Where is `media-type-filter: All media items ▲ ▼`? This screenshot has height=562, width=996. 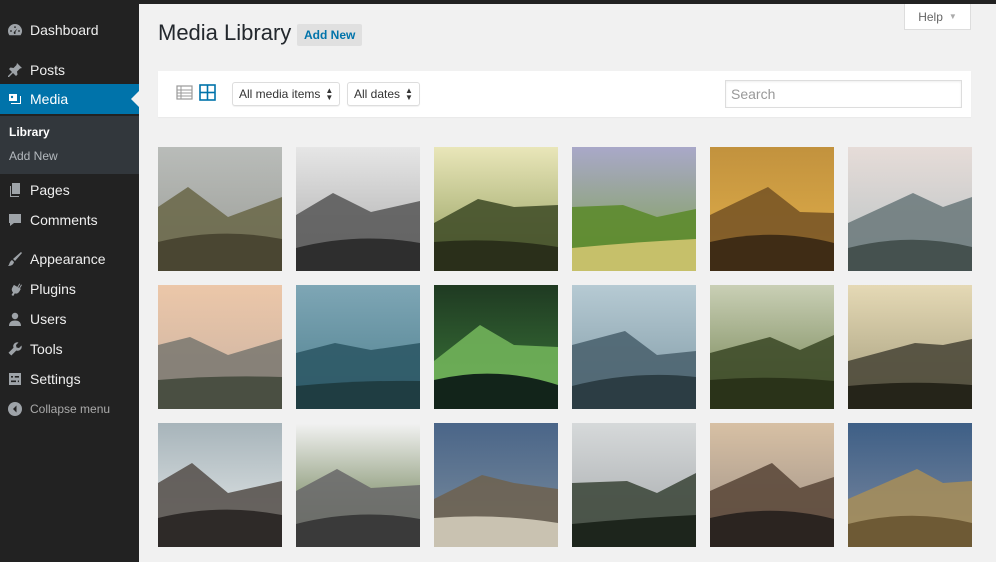 media-type-filter: All media items ▲ ▼ is located at coordinates (286, 94).